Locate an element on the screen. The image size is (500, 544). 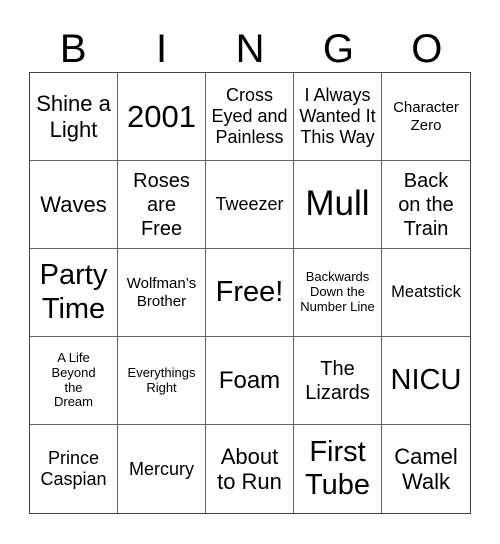
bingo-cell: Mull is located at coordinates (338, 205).